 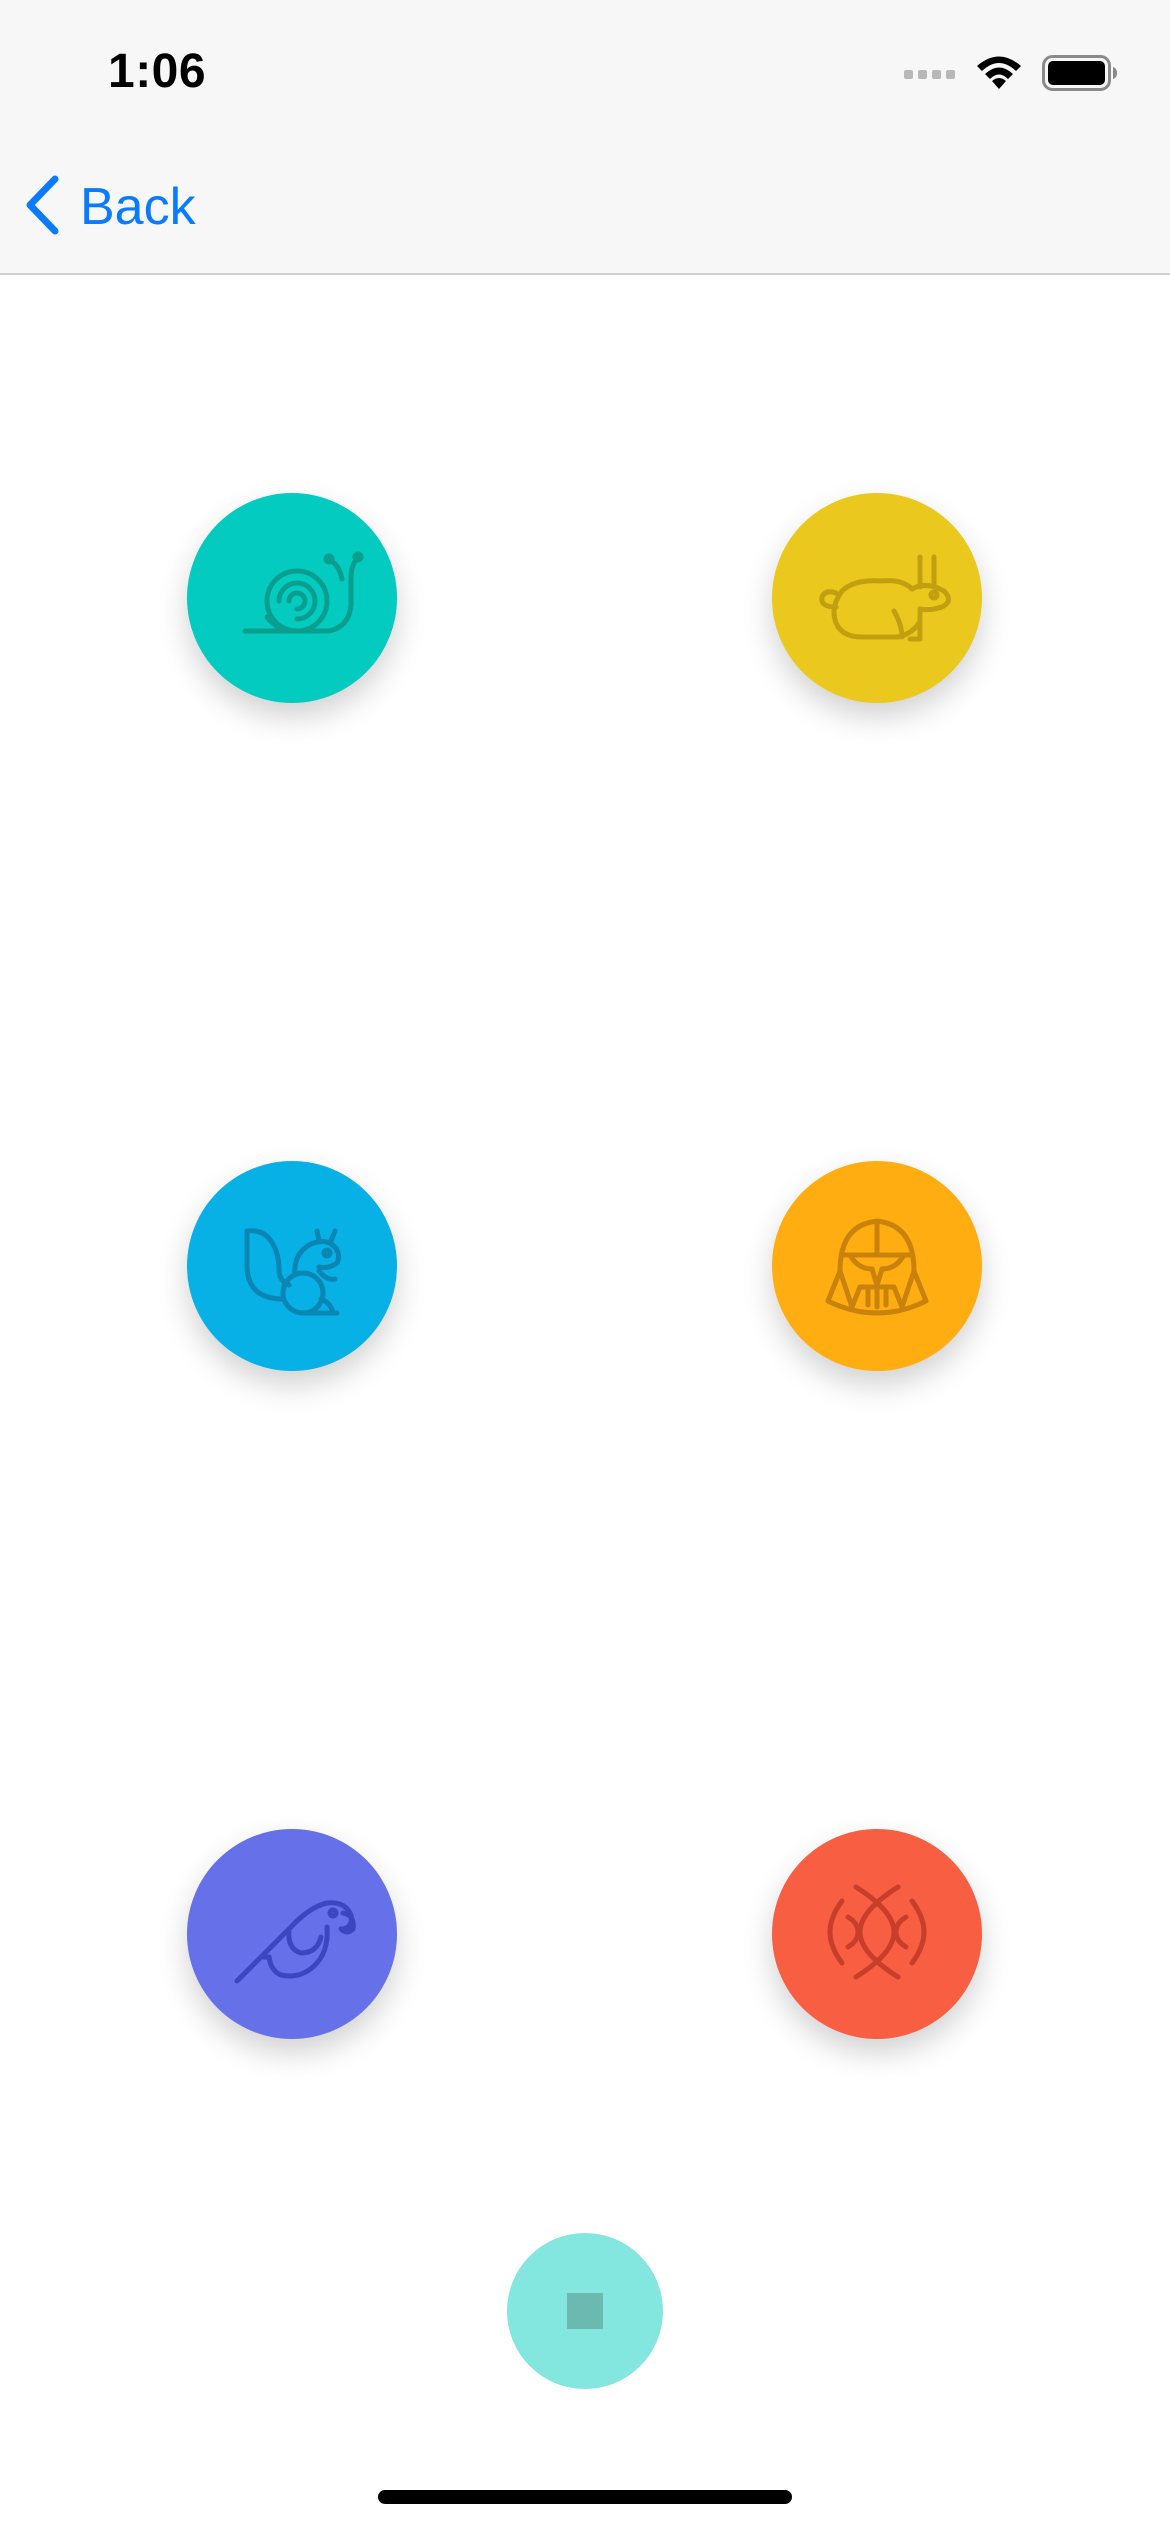 I want to click on snail-icon, so click(x=292, y=598).